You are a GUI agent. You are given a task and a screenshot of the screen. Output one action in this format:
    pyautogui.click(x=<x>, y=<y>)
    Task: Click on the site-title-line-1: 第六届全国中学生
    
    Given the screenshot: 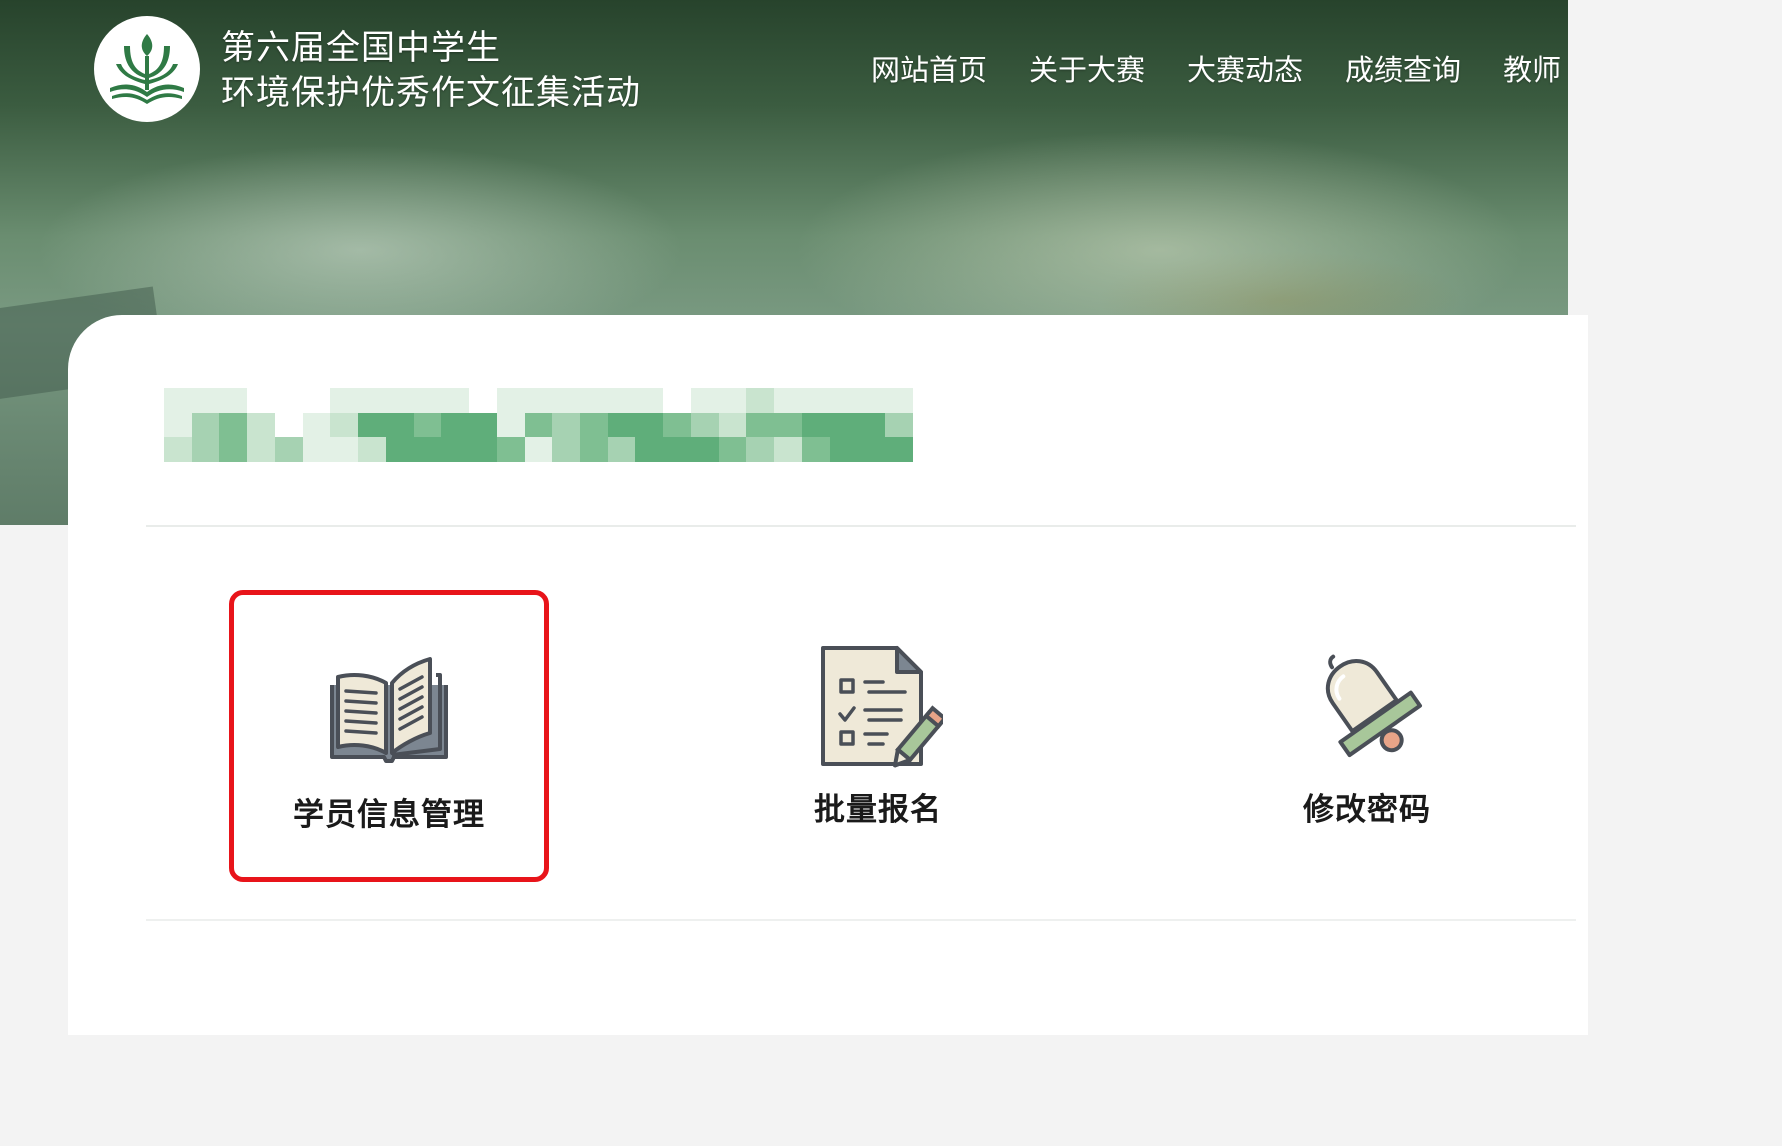 What is the action you would take?
    pyautogui.click(x=361, y=48)
    